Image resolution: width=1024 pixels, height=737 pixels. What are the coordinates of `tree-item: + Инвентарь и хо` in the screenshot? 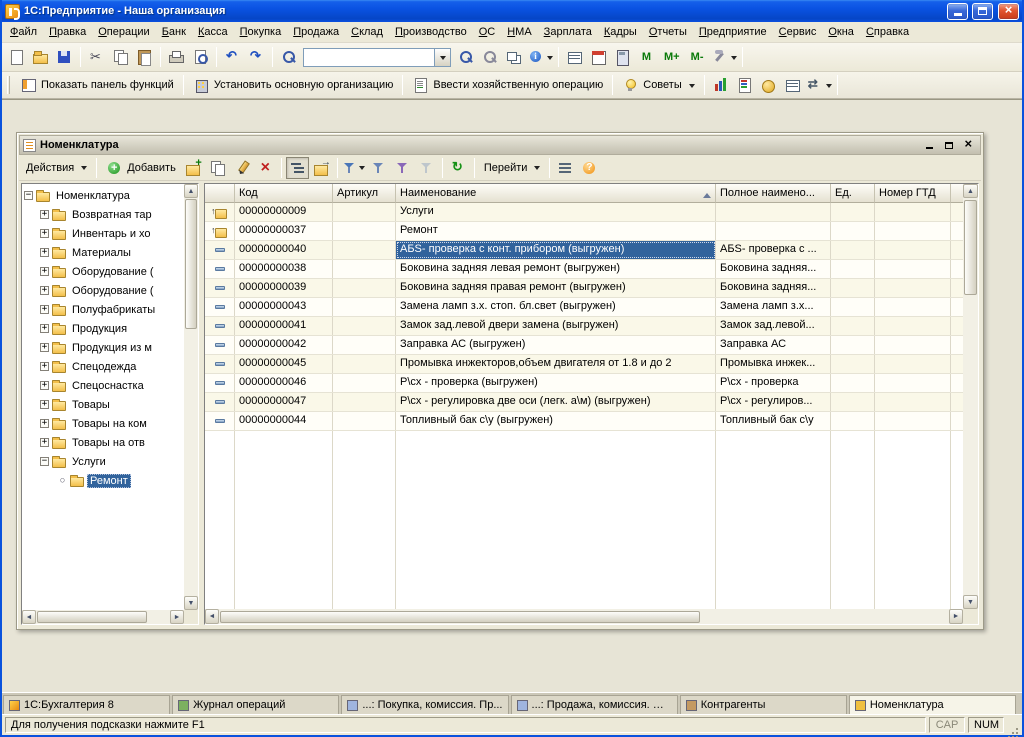 It's located at (103, 233).